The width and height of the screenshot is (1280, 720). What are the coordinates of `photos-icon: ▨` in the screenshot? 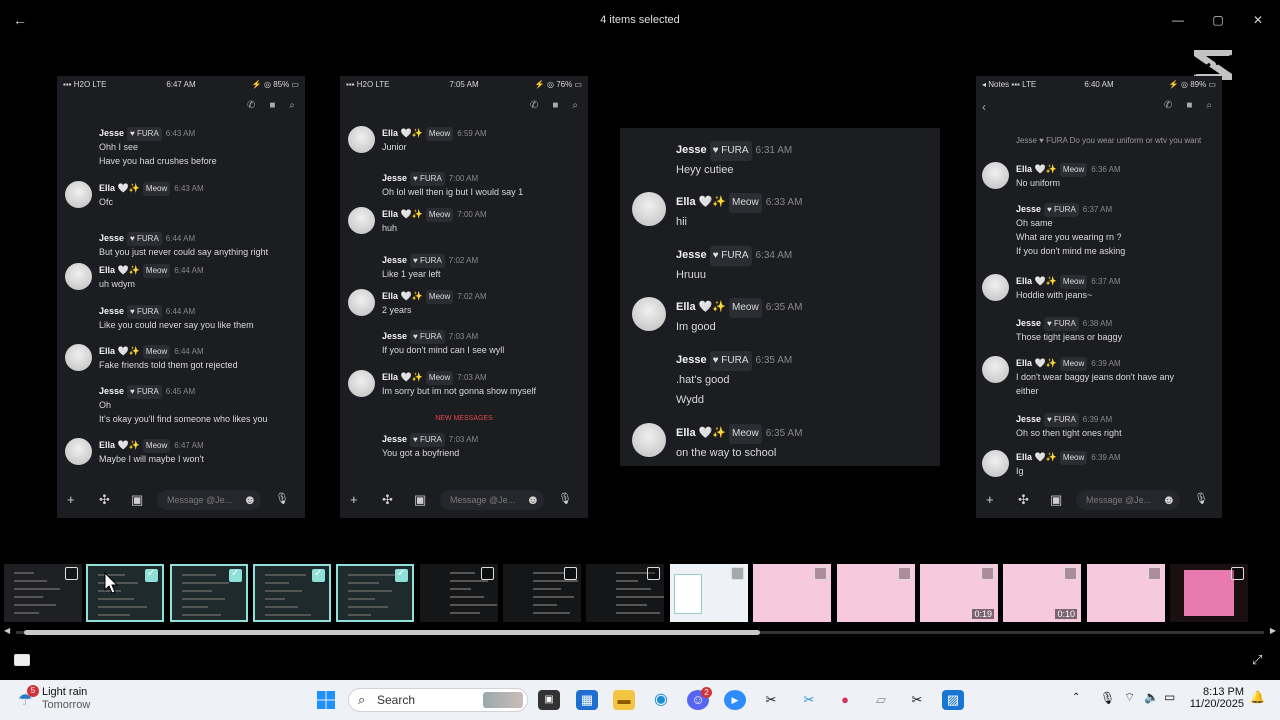 It's located at (953, 700).